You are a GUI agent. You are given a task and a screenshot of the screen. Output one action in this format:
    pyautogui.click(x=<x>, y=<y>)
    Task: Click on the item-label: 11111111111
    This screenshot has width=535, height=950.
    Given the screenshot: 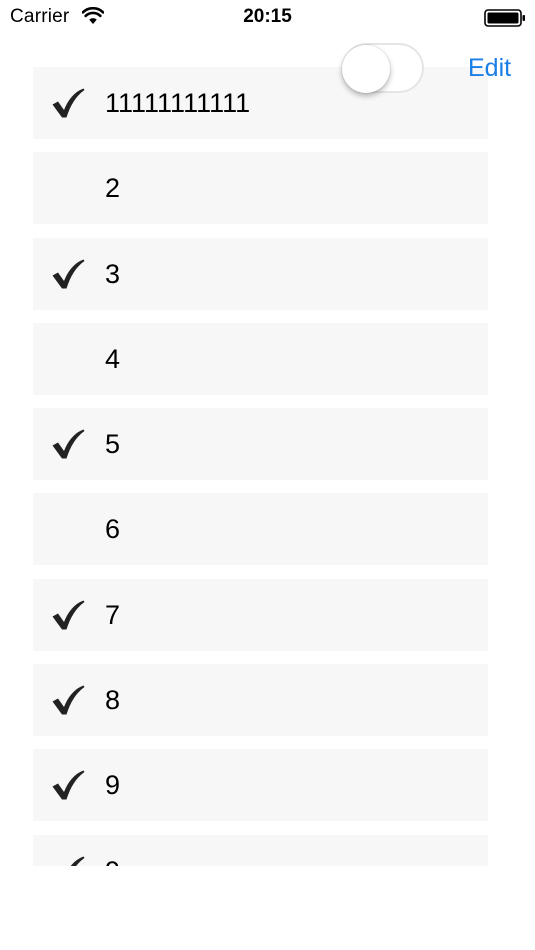 What is the action you would take?
    pyautogui.click(x=178, y=103)
    